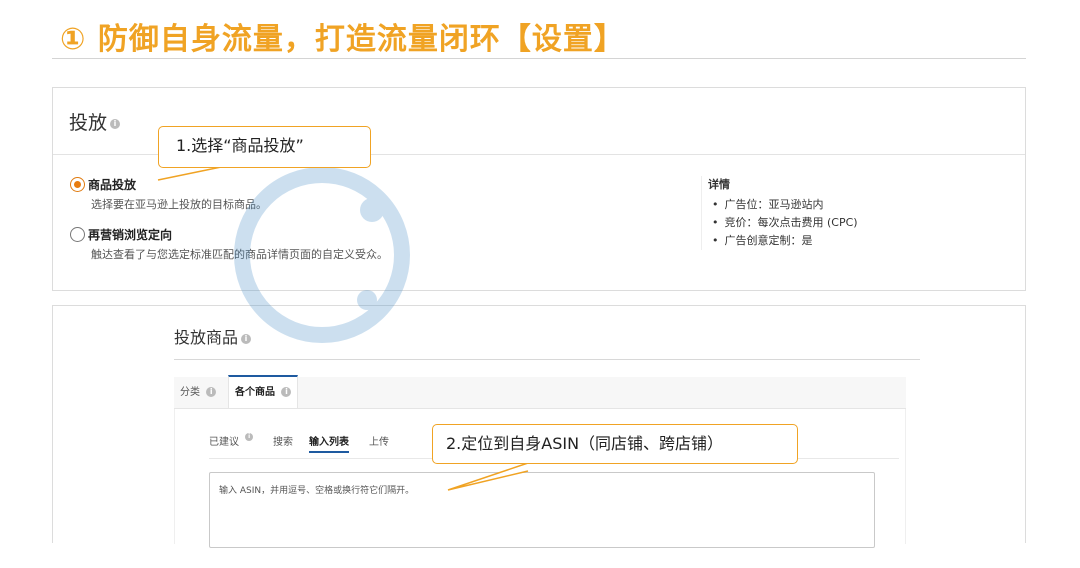 The height and width of the screenshot is (568, 1080). What do you see at coordinates (615, 444) in the screenshot?
I see `callout-step2: 2.定位到自身ASIN（同店铺、跨店铺）` at bounding box center [615, 444].